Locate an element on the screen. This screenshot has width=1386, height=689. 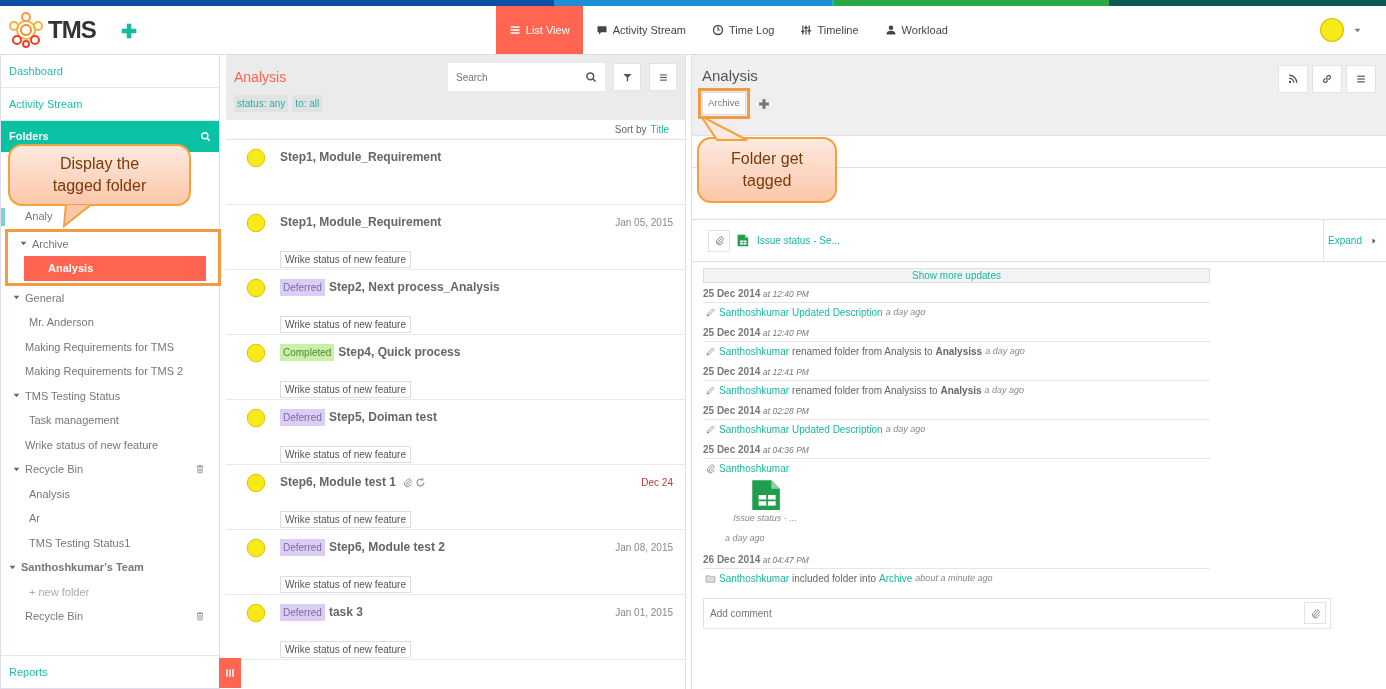
list-icon is located at coordinates (514, 30).